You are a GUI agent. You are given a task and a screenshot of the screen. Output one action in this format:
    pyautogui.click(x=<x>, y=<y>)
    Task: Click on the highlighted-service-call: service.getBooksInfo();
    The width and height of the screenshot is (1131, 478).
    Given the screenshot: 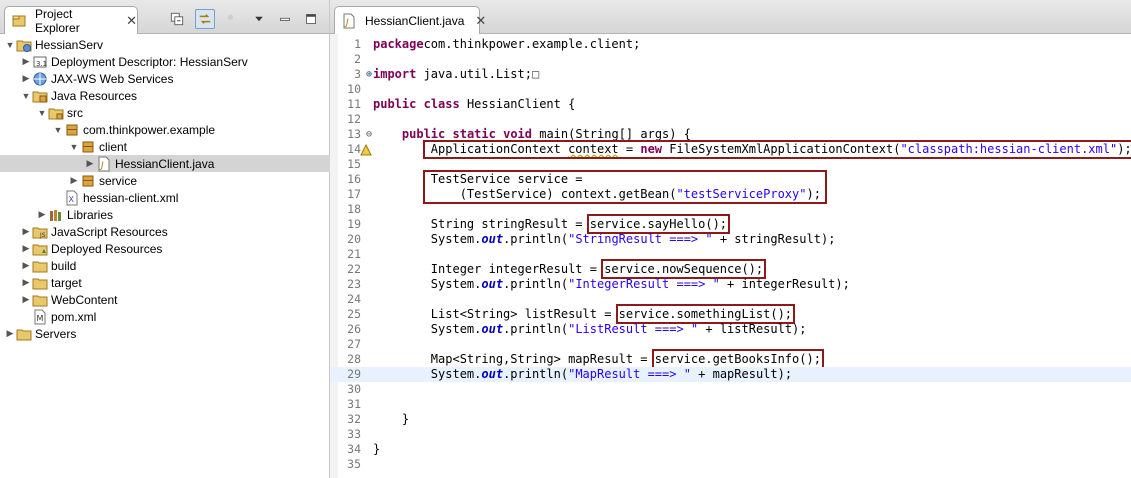 What is the action you would take?
    pyautogui.click(x=737, y=359)
    